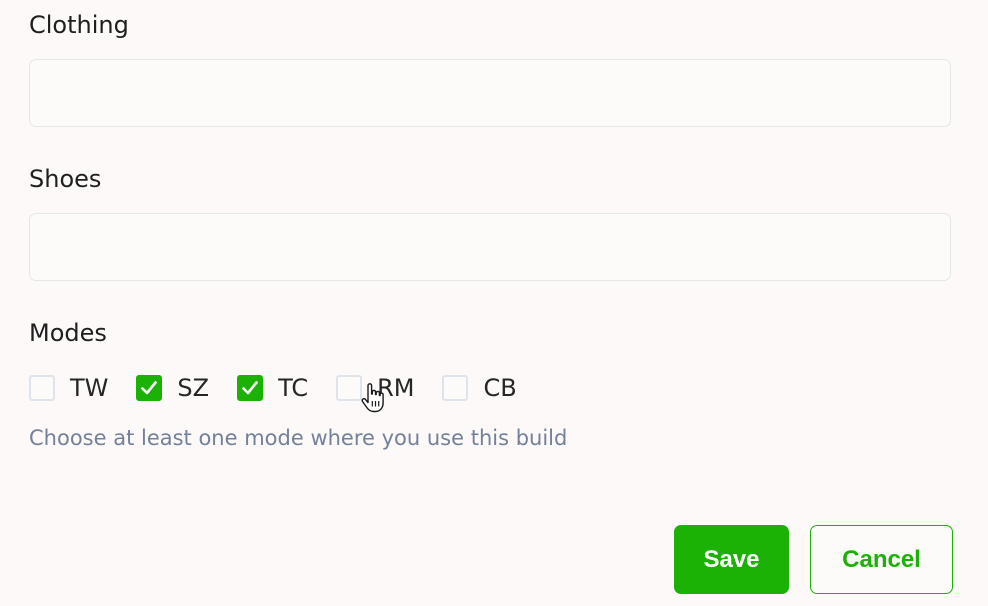  I want to click on mode-checkbox-sz, so click(149, 388).